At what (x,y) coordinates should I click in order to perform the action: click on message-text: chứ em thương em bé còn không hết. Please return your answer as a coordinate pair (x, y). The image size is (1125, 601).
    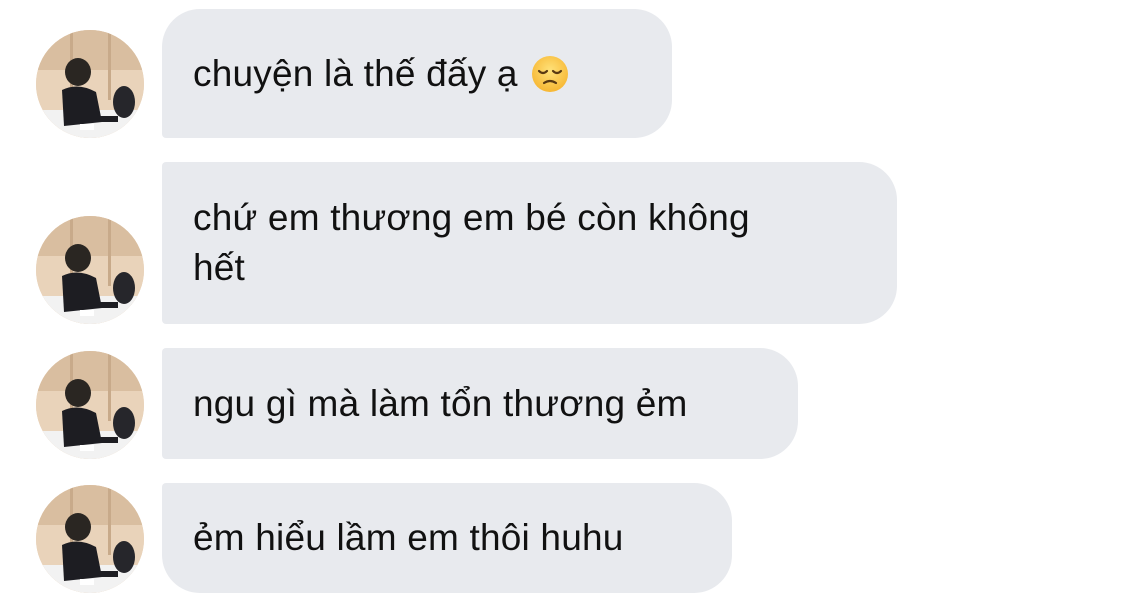
    Looking at the image, I should click on (471, 242).